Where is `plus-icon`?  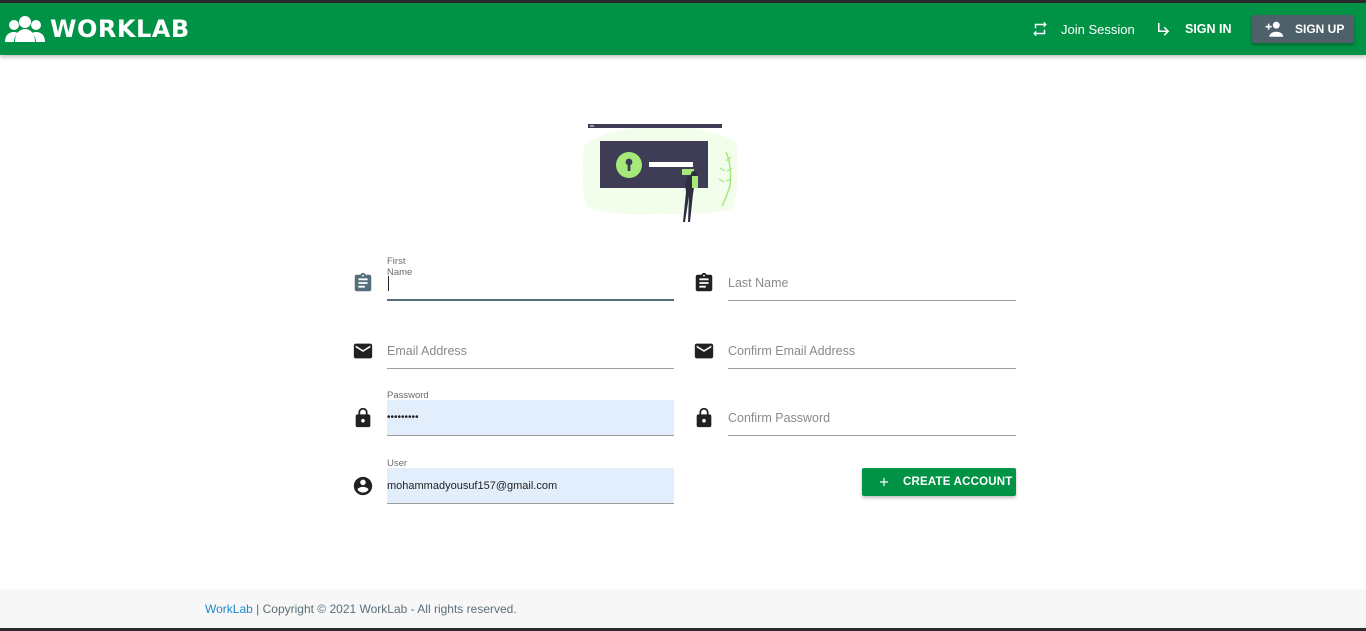 plus-icon is located at coordinates (884, 482).